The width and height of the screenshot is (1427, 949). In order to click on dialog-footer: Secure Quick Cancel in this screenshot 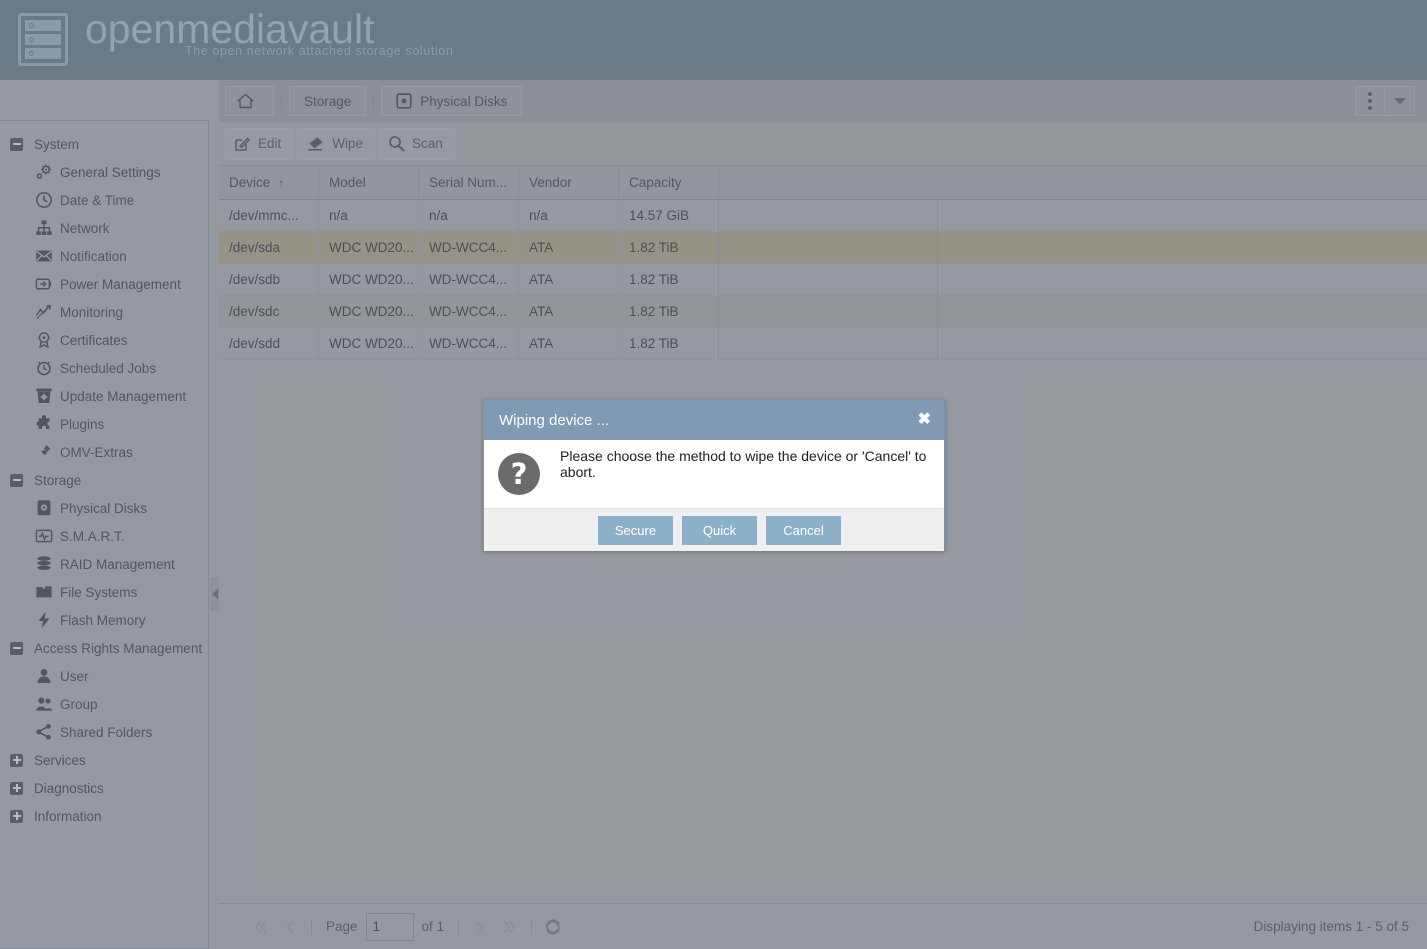, I will do `click(714, 529)`.